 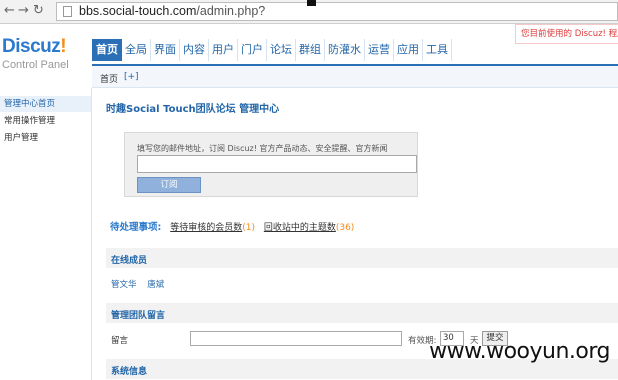 I want to click on section-title: 在线成员, so click(x=129, y=261).